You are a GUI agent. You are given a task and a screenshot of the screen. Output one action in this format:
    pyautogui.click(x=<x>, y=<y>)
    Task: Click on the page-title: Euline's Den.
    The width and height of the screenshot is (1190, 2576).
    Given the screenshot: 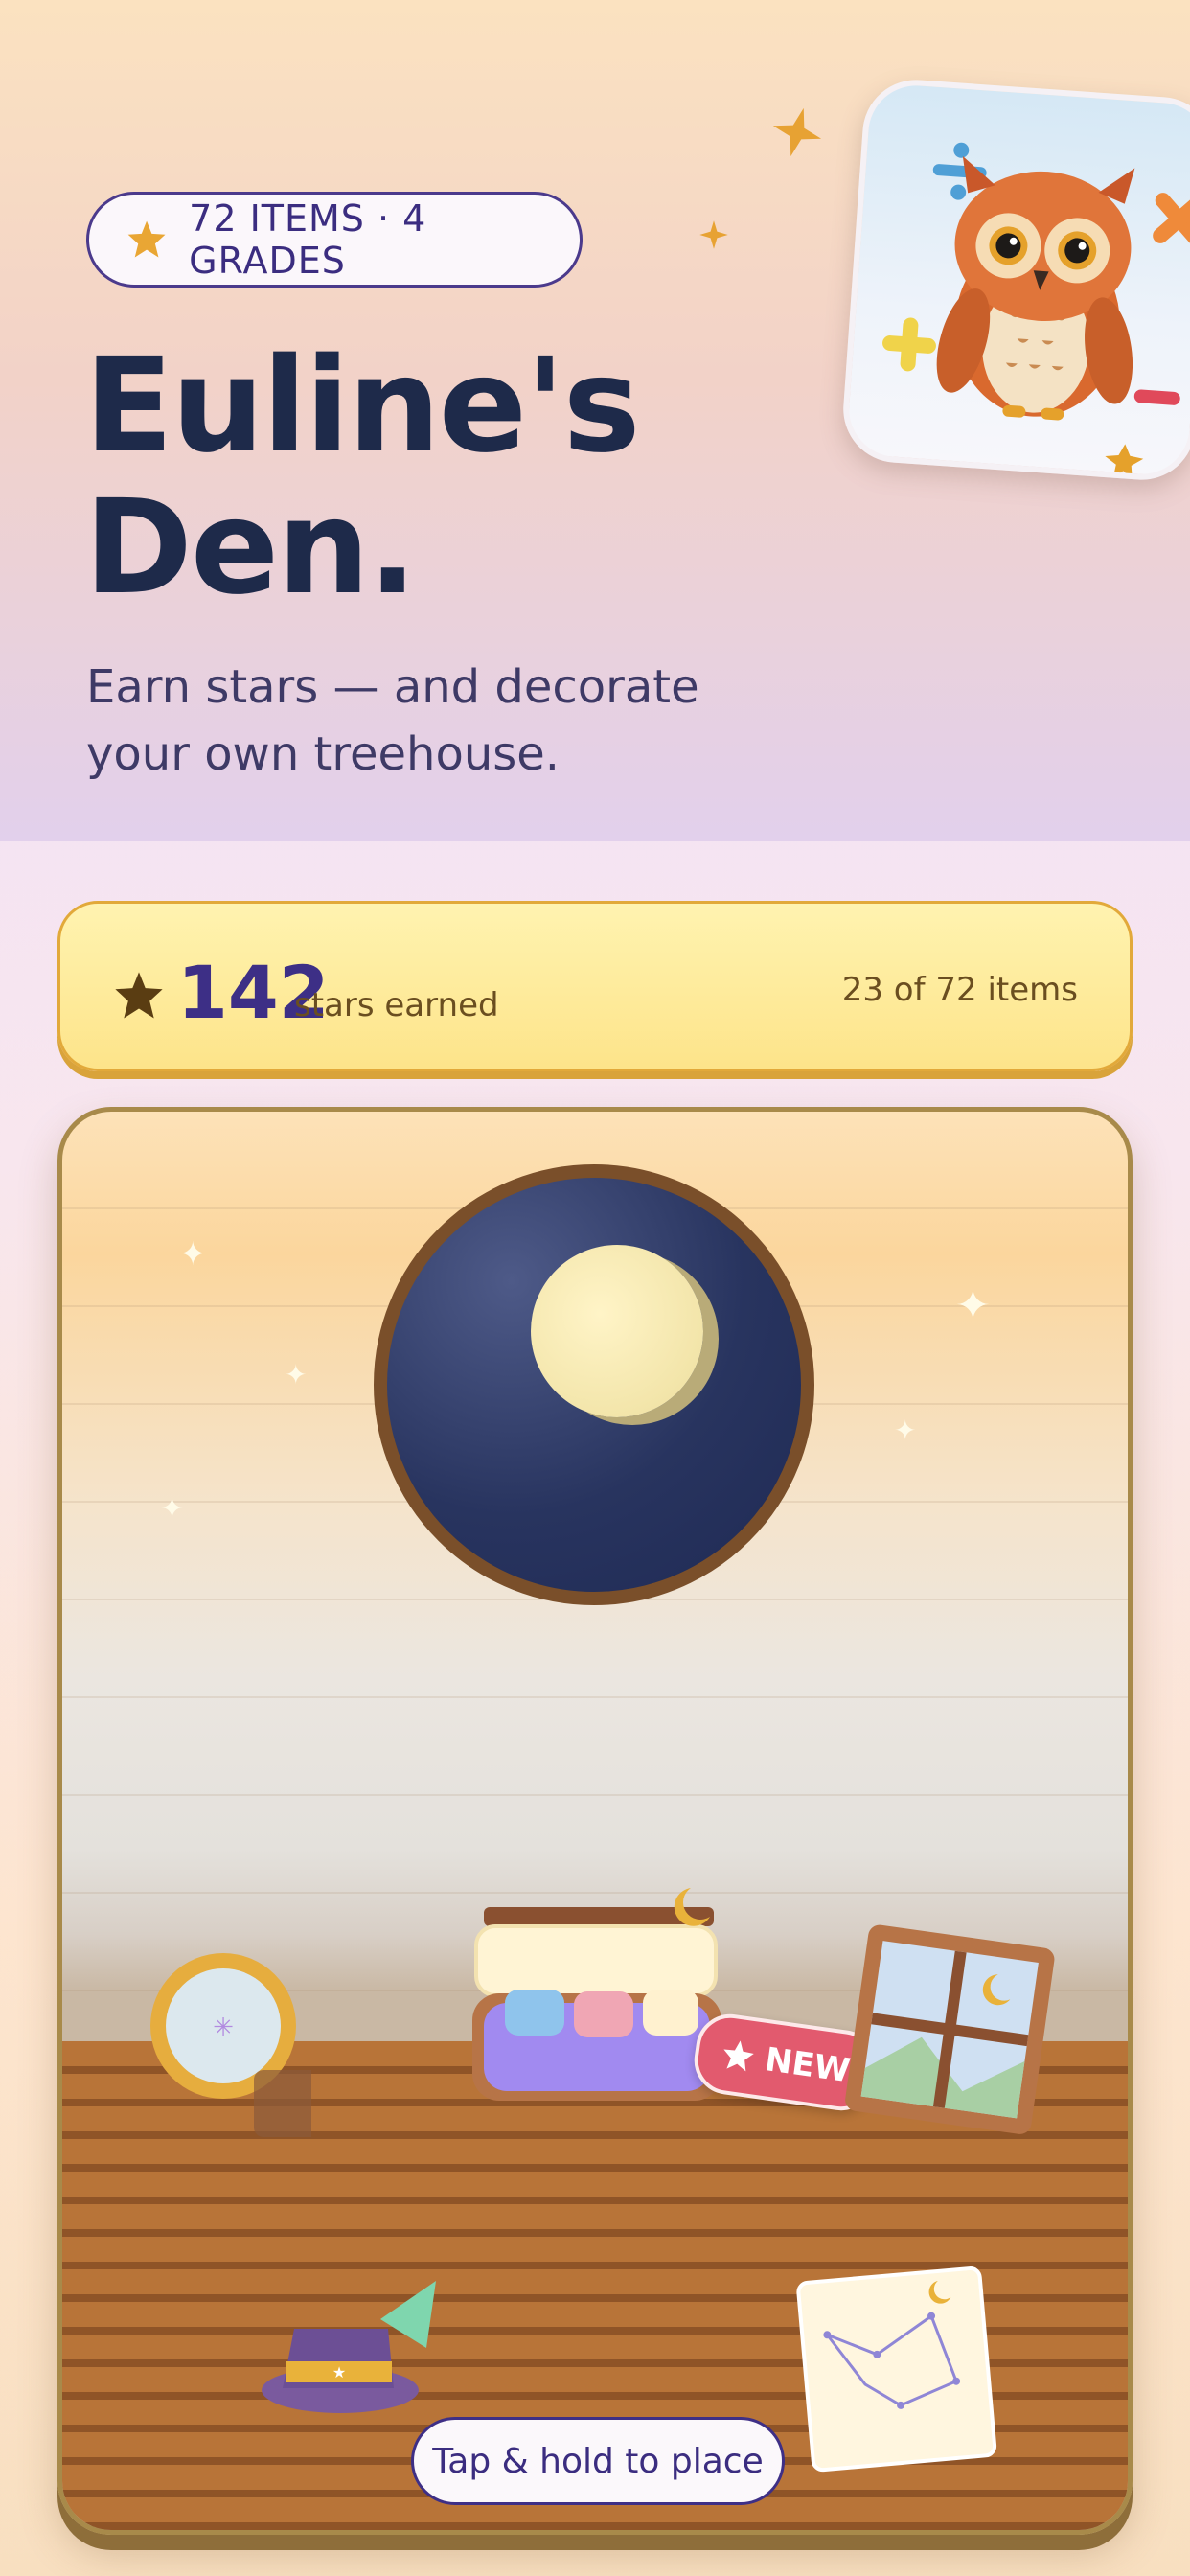 What is the action you would take?
    pyautogui.click(x=363, y=477)
    